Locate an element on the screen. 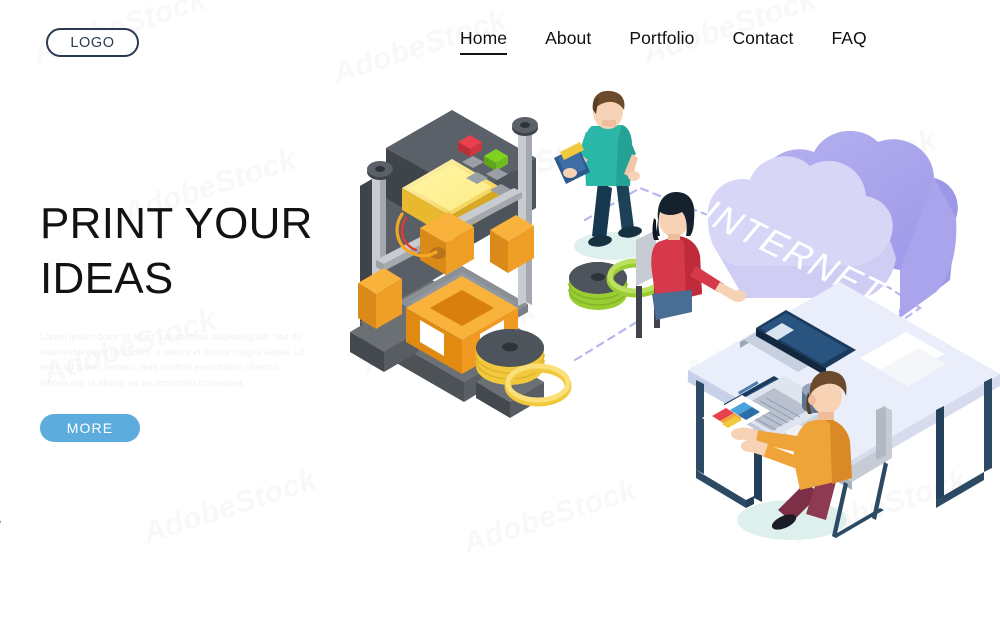 This screenshot has width=1000, height=640. more-button: MORE is located at coordinates (90, 427).